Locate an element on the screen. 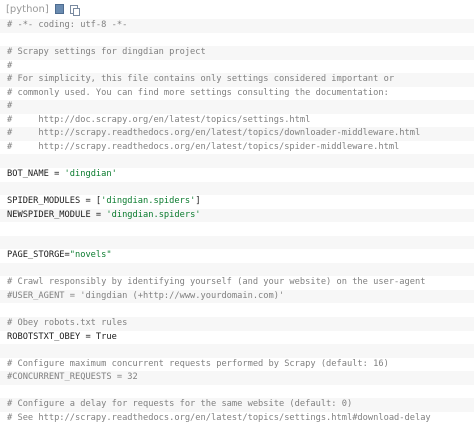 The image size is (474, 428). view-source-icon is located at coordinates (59, 9).